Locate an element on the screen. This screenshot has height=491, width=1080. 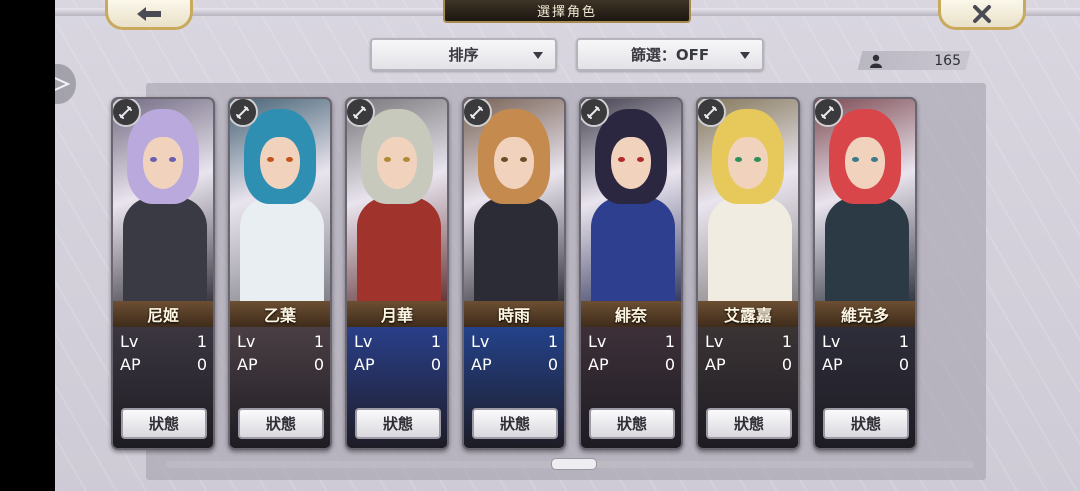
character-card: 時雨 Lv 1 AP 0 狀態 is located at coordinates (514, 273).